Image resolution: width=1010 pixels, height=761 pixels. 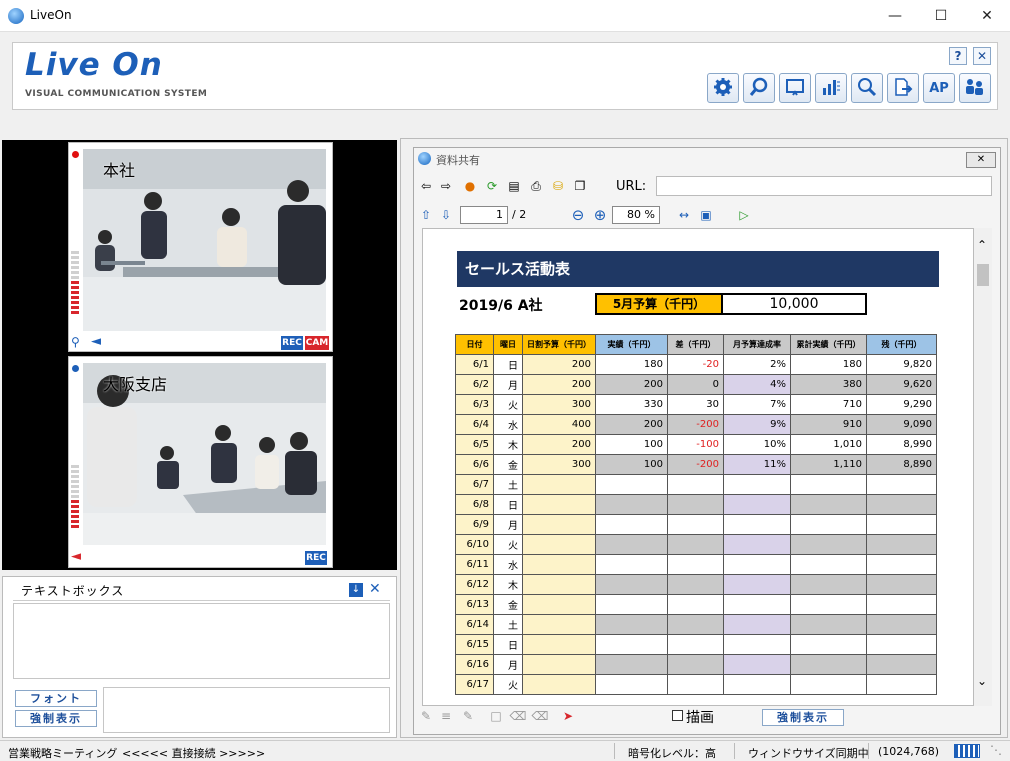 I want to click on draw-checkbox, so click(x=677, y=715).